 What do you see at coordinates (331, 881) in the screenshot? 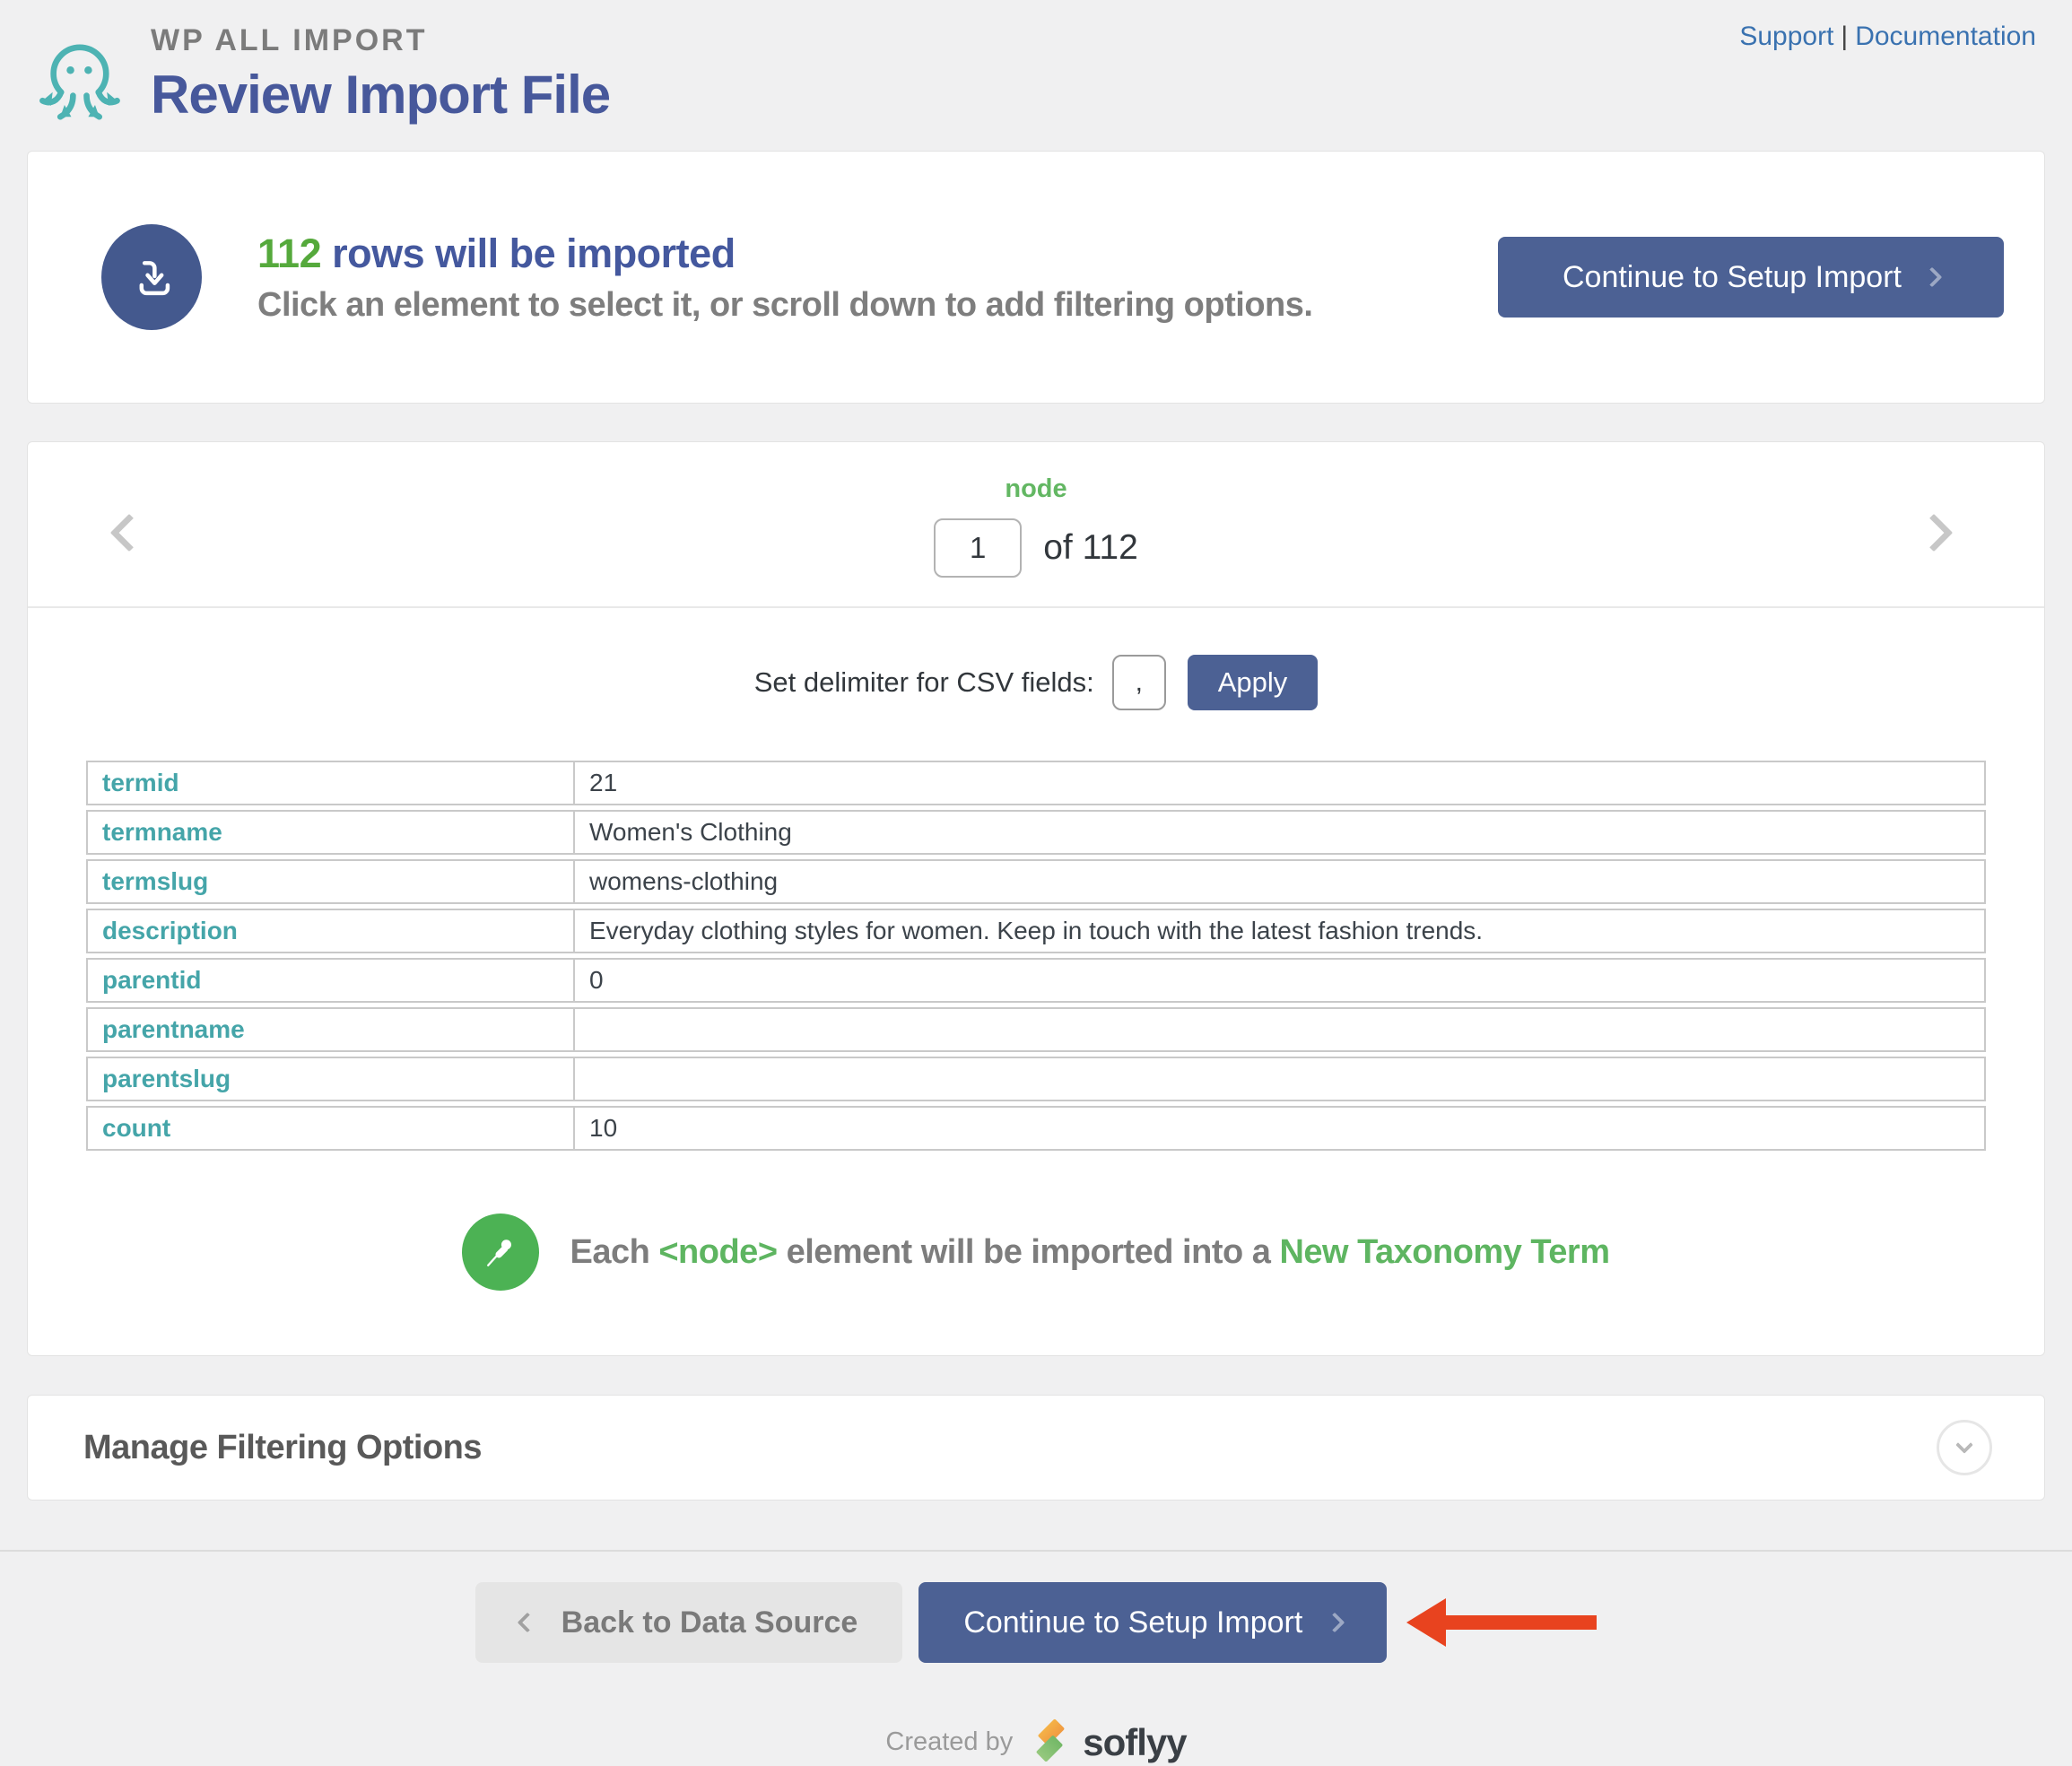
I see `field-key-cell: termslug` at bounding box center [331, 881].